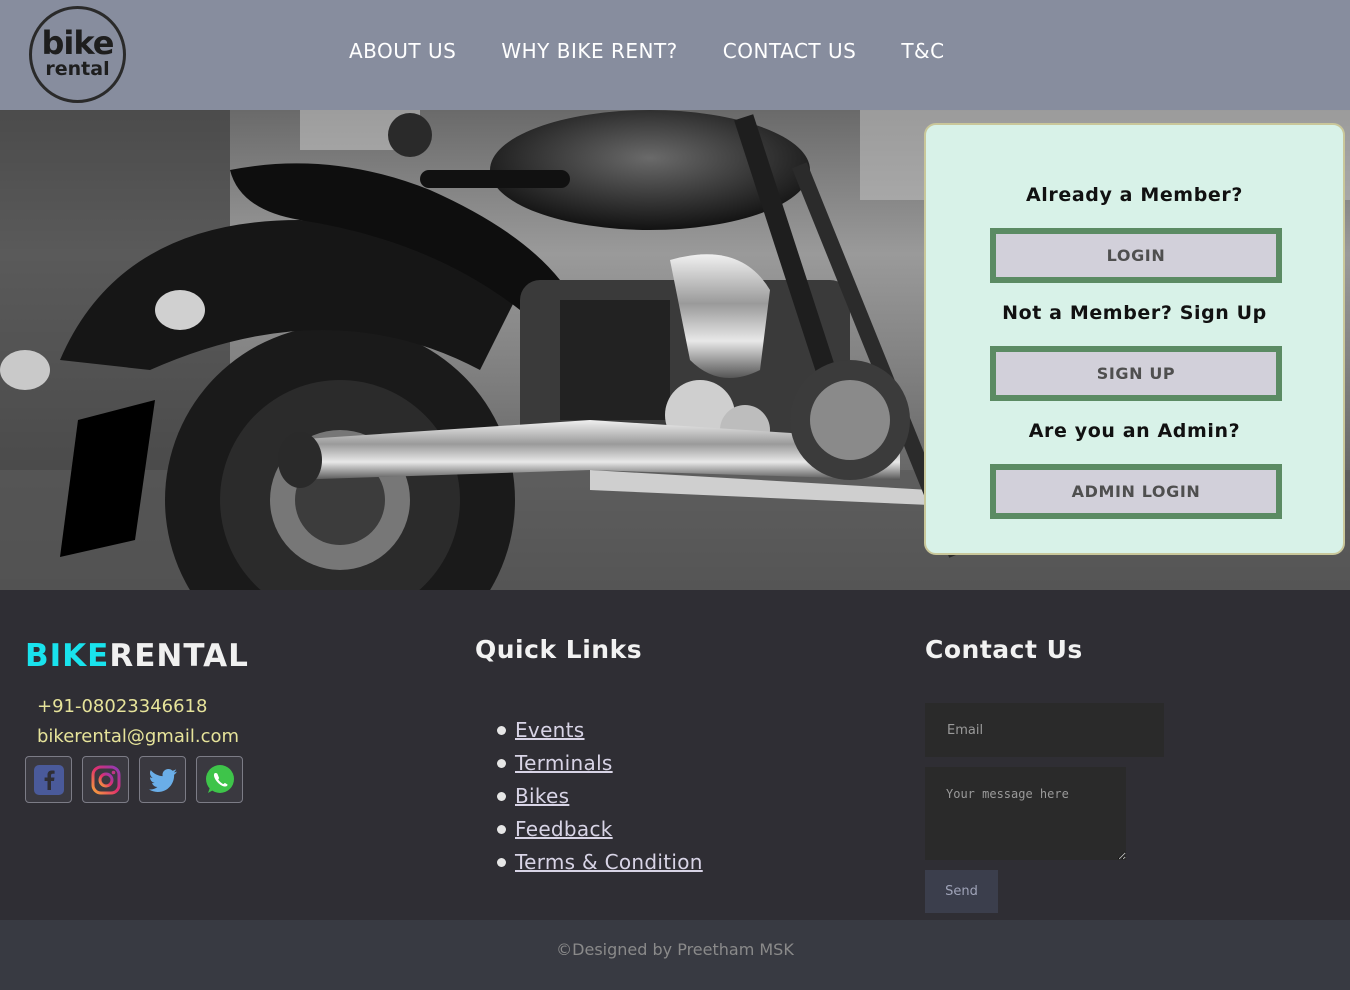 This screenshot has width=1350, height=990. Describe the element at coordinates (564, 763) in the screenshot. I see `link-terminals: Terminals` at that location.